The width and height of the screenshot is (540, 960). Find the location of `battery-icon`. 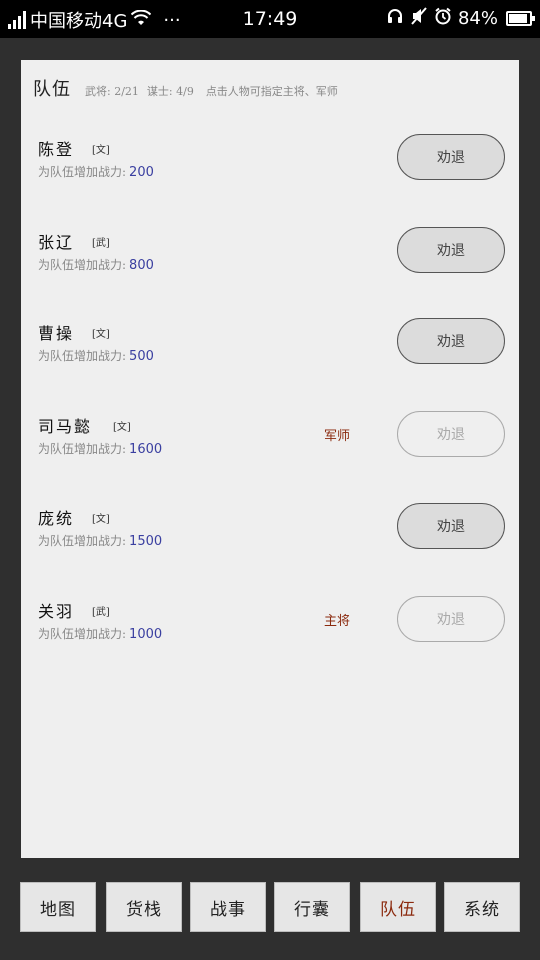

battery-icon is located at coordinates (520, 18).